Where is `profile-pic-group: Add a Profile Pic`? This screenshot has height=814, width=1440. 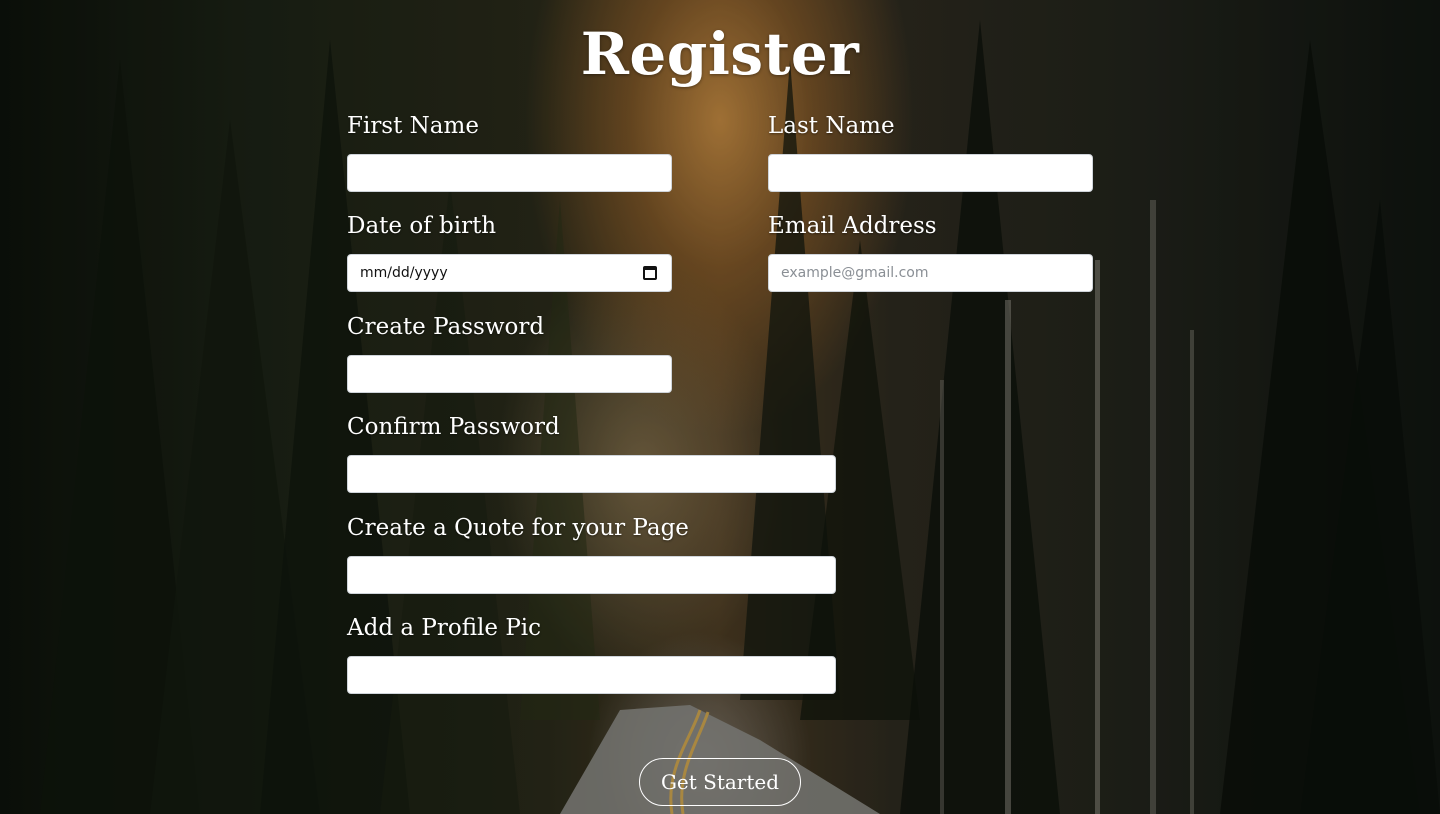
profile-pic-group: Add a Profile Pic is located at coordinates (591, 654).